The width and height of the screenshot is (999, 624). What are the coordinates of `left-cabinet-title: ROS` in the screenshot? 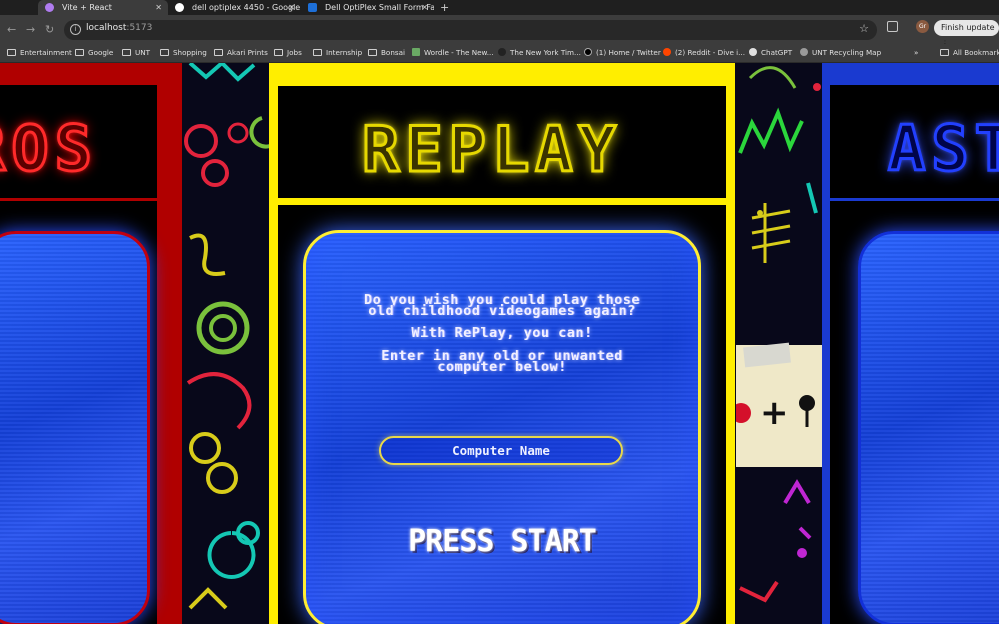 It's located at (49, 149).